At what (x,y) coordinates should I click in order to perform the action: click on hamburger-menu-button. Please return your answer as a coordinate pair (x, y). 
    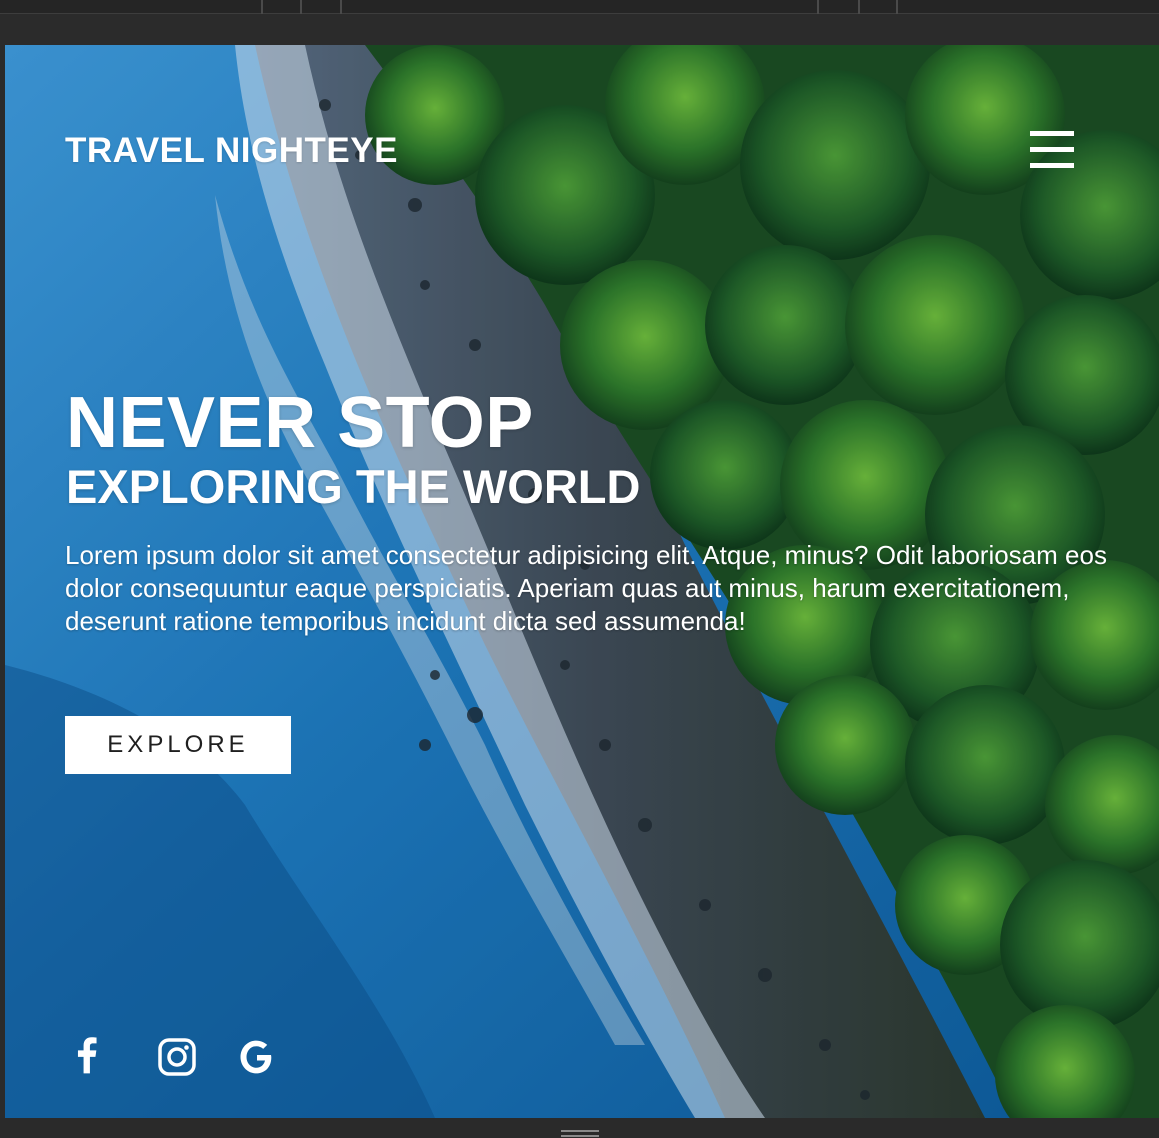
    Looking at the image, I should click on (1052, 150).